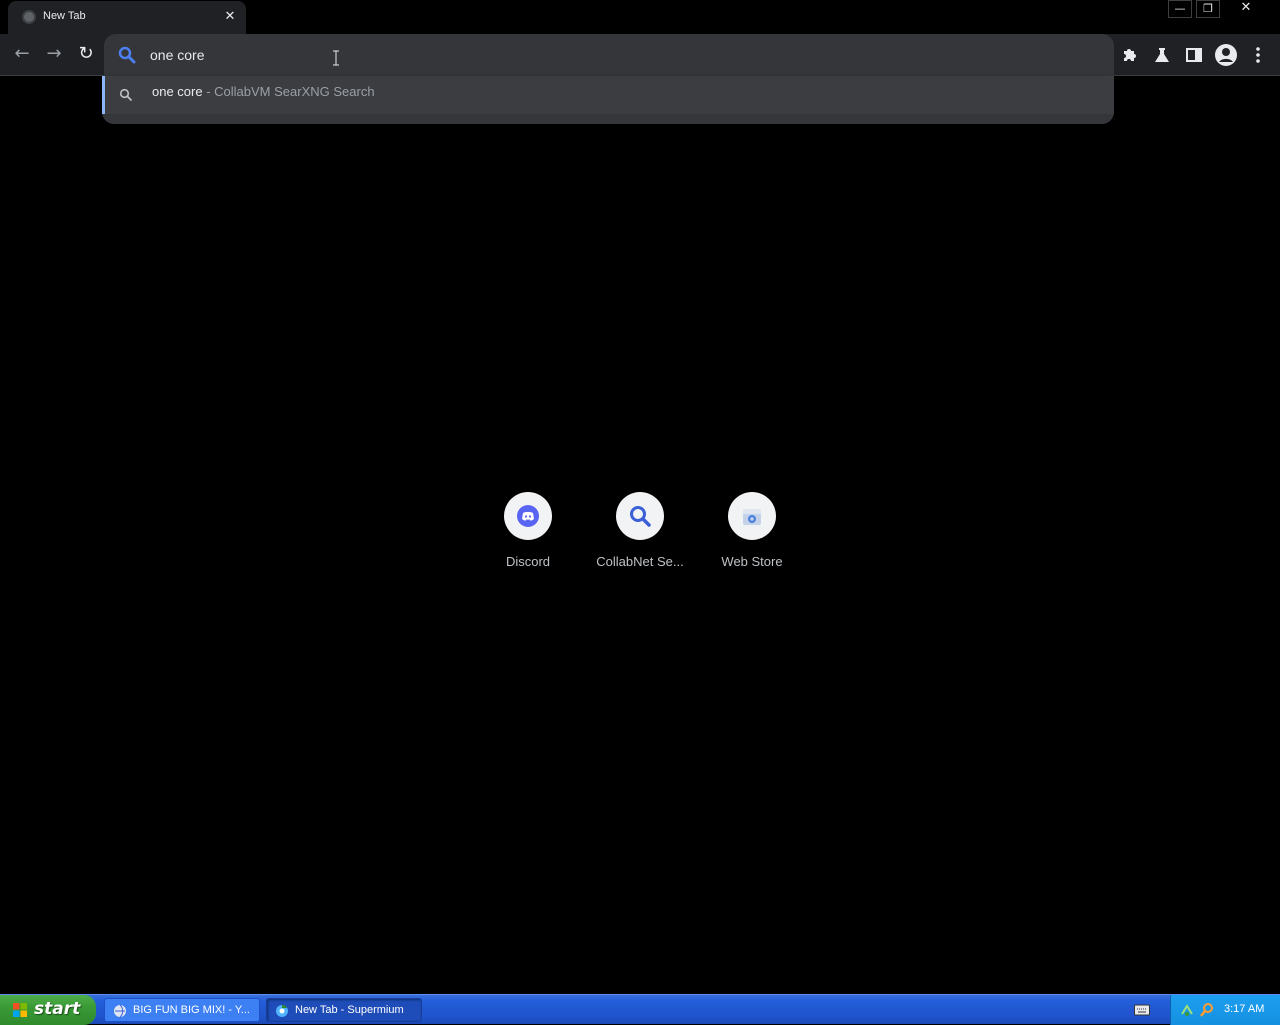  I want to click on back-button: ←, so click(22, 54).